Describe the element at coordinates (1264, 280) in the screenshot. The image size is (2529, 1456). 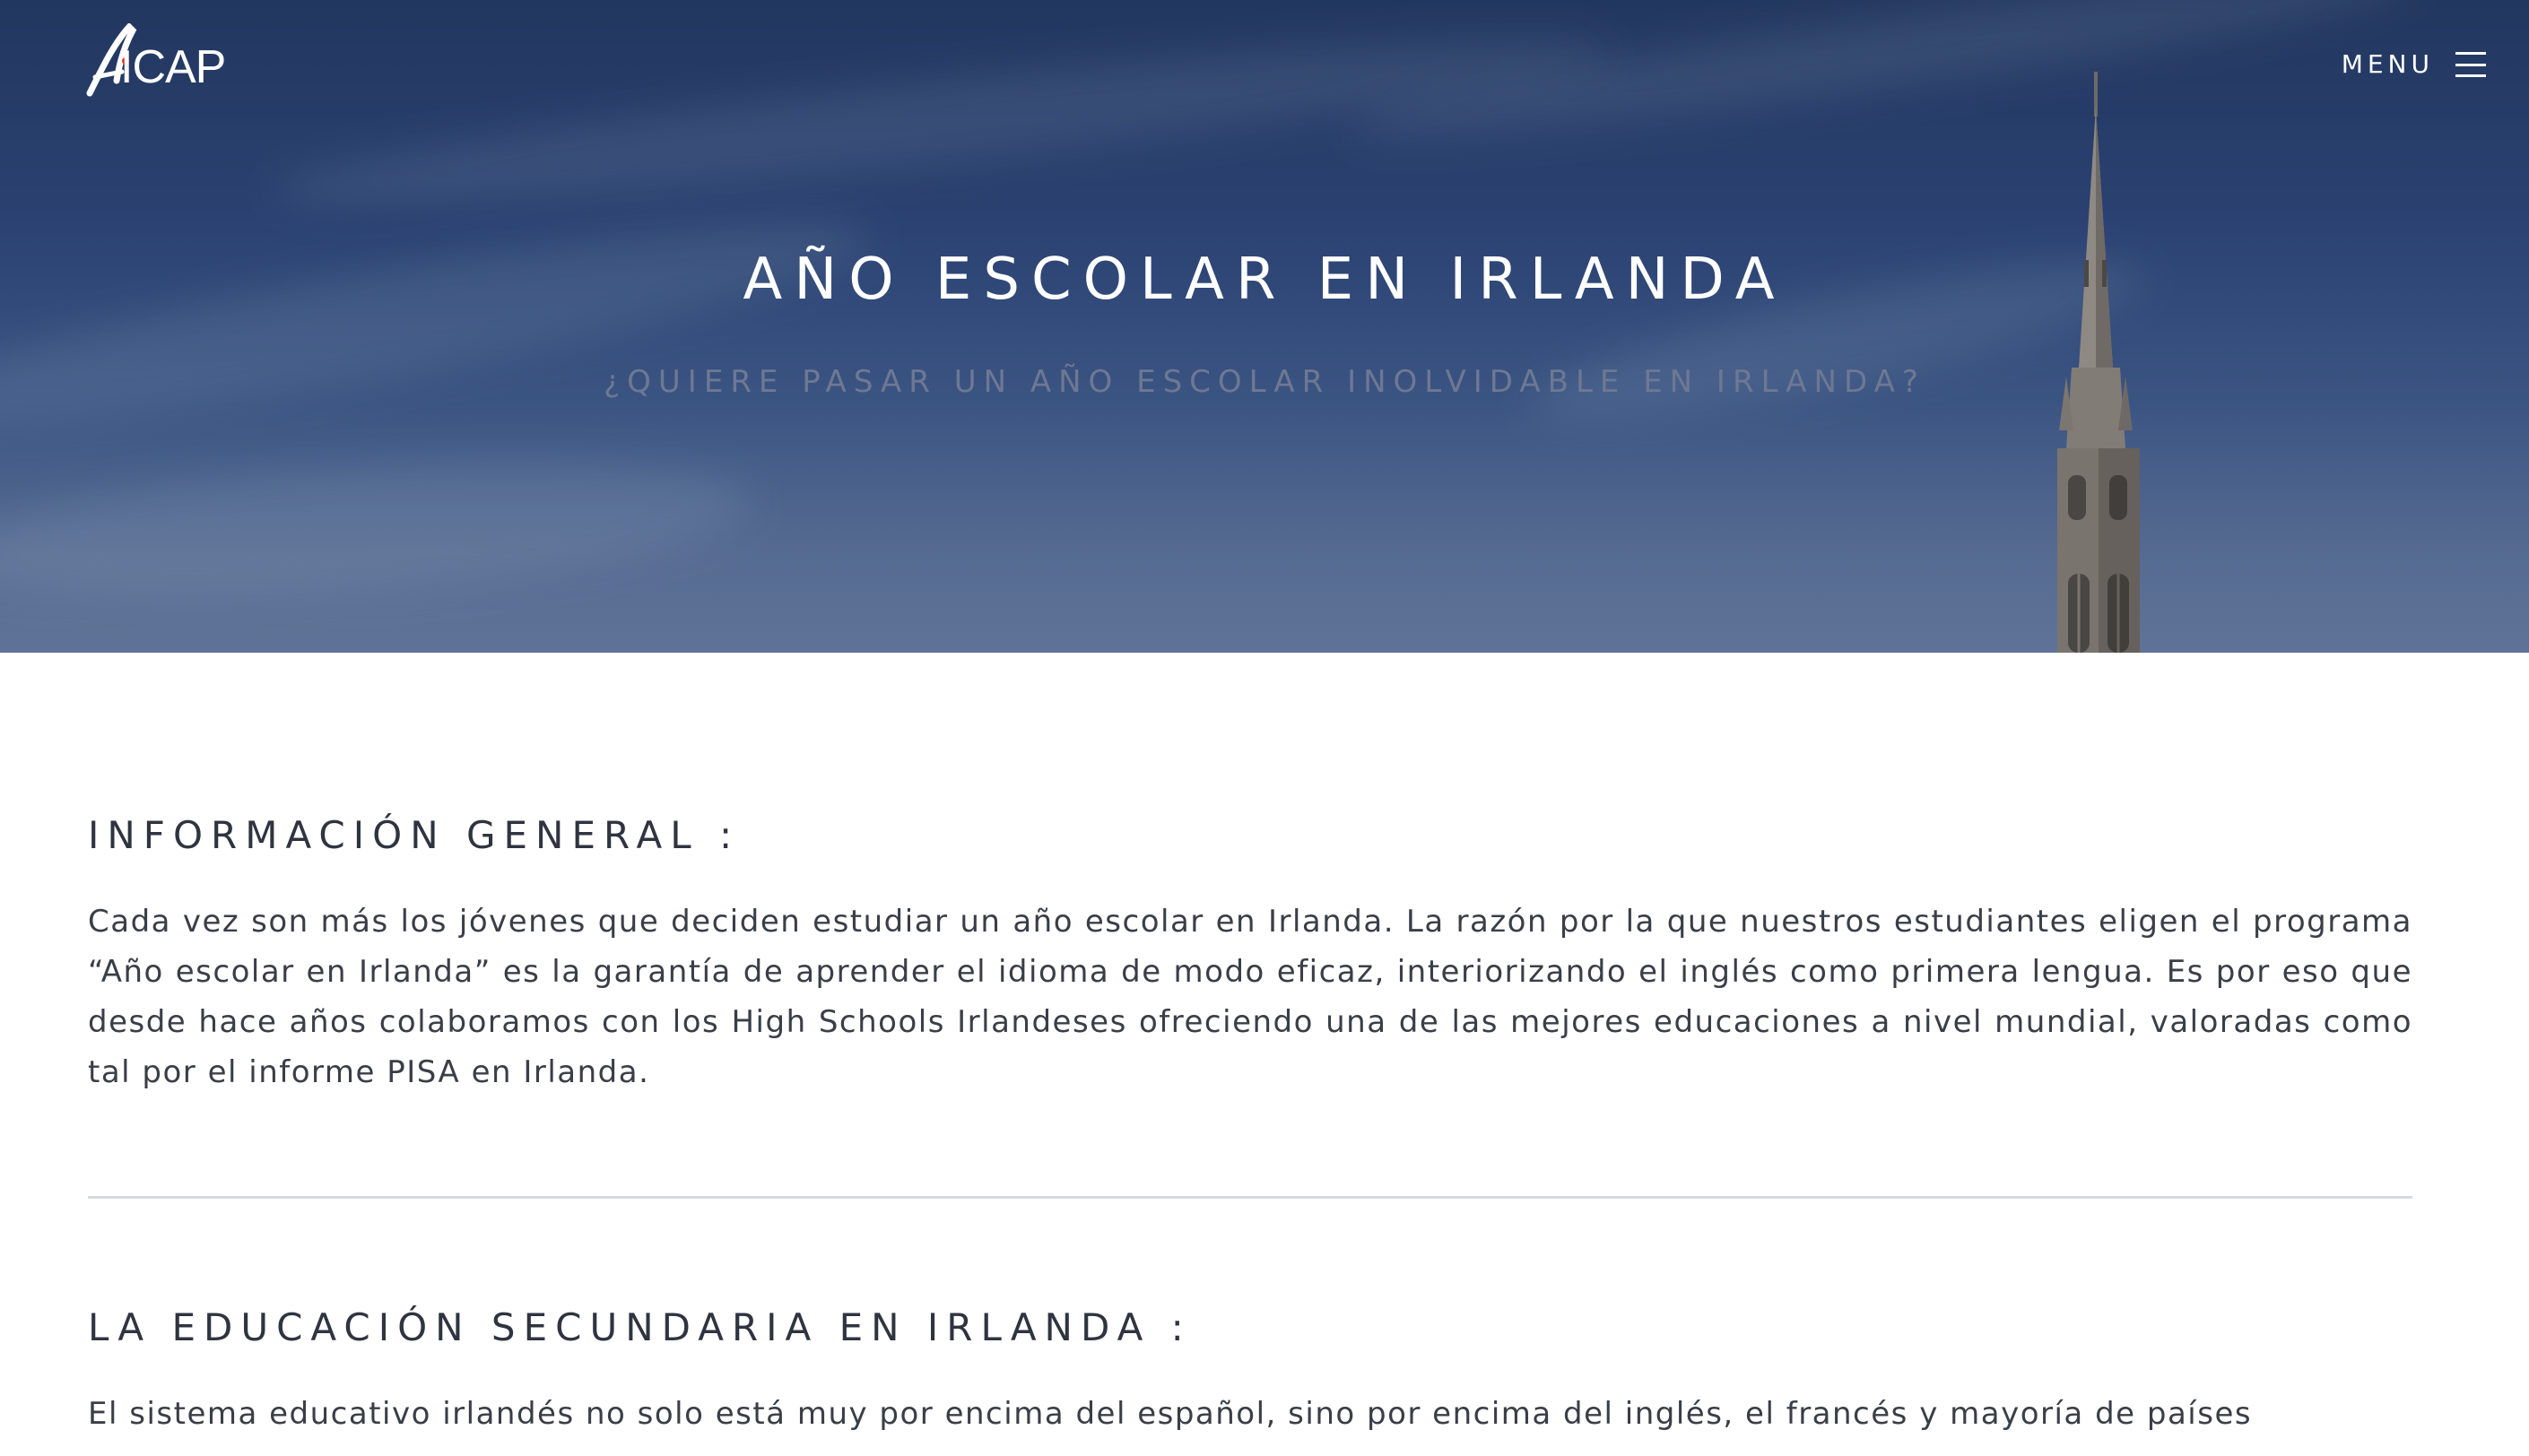
I see `page-title: AÑO ESCOLAR EN IRLANDA` at that location.